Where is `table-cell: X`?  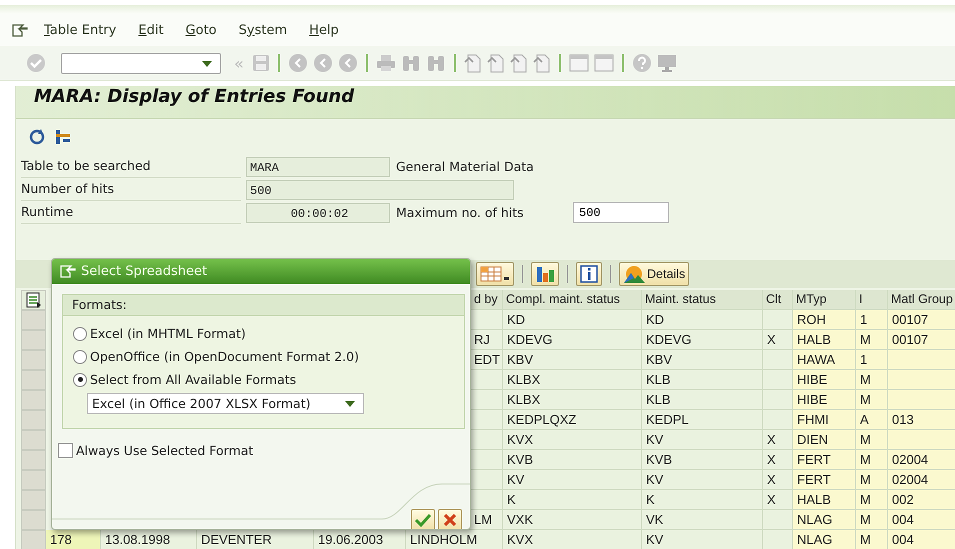 table-cell: X is located at coordinates (778, 340).